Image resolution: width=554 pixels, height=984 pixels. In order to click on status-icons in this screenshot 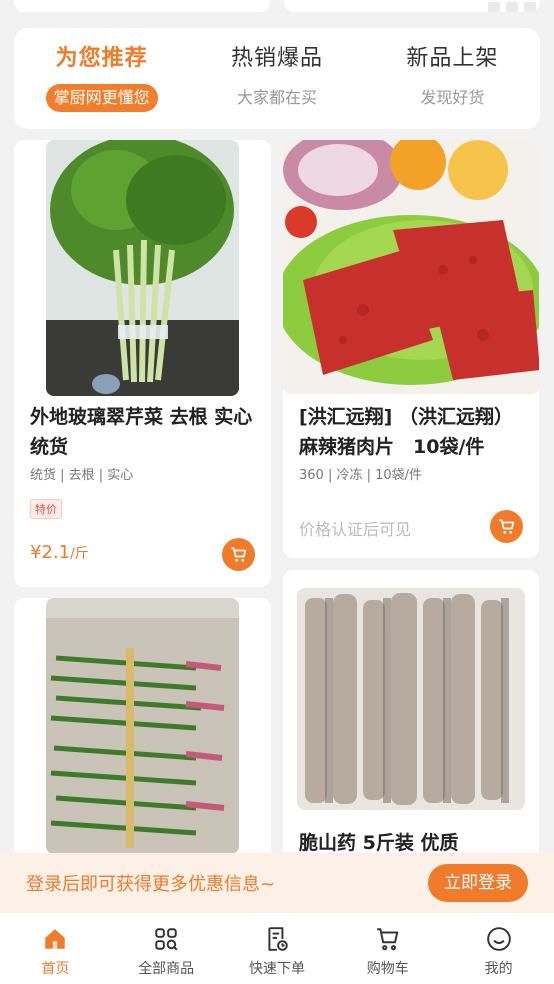, I will do `click(512, 7)`.